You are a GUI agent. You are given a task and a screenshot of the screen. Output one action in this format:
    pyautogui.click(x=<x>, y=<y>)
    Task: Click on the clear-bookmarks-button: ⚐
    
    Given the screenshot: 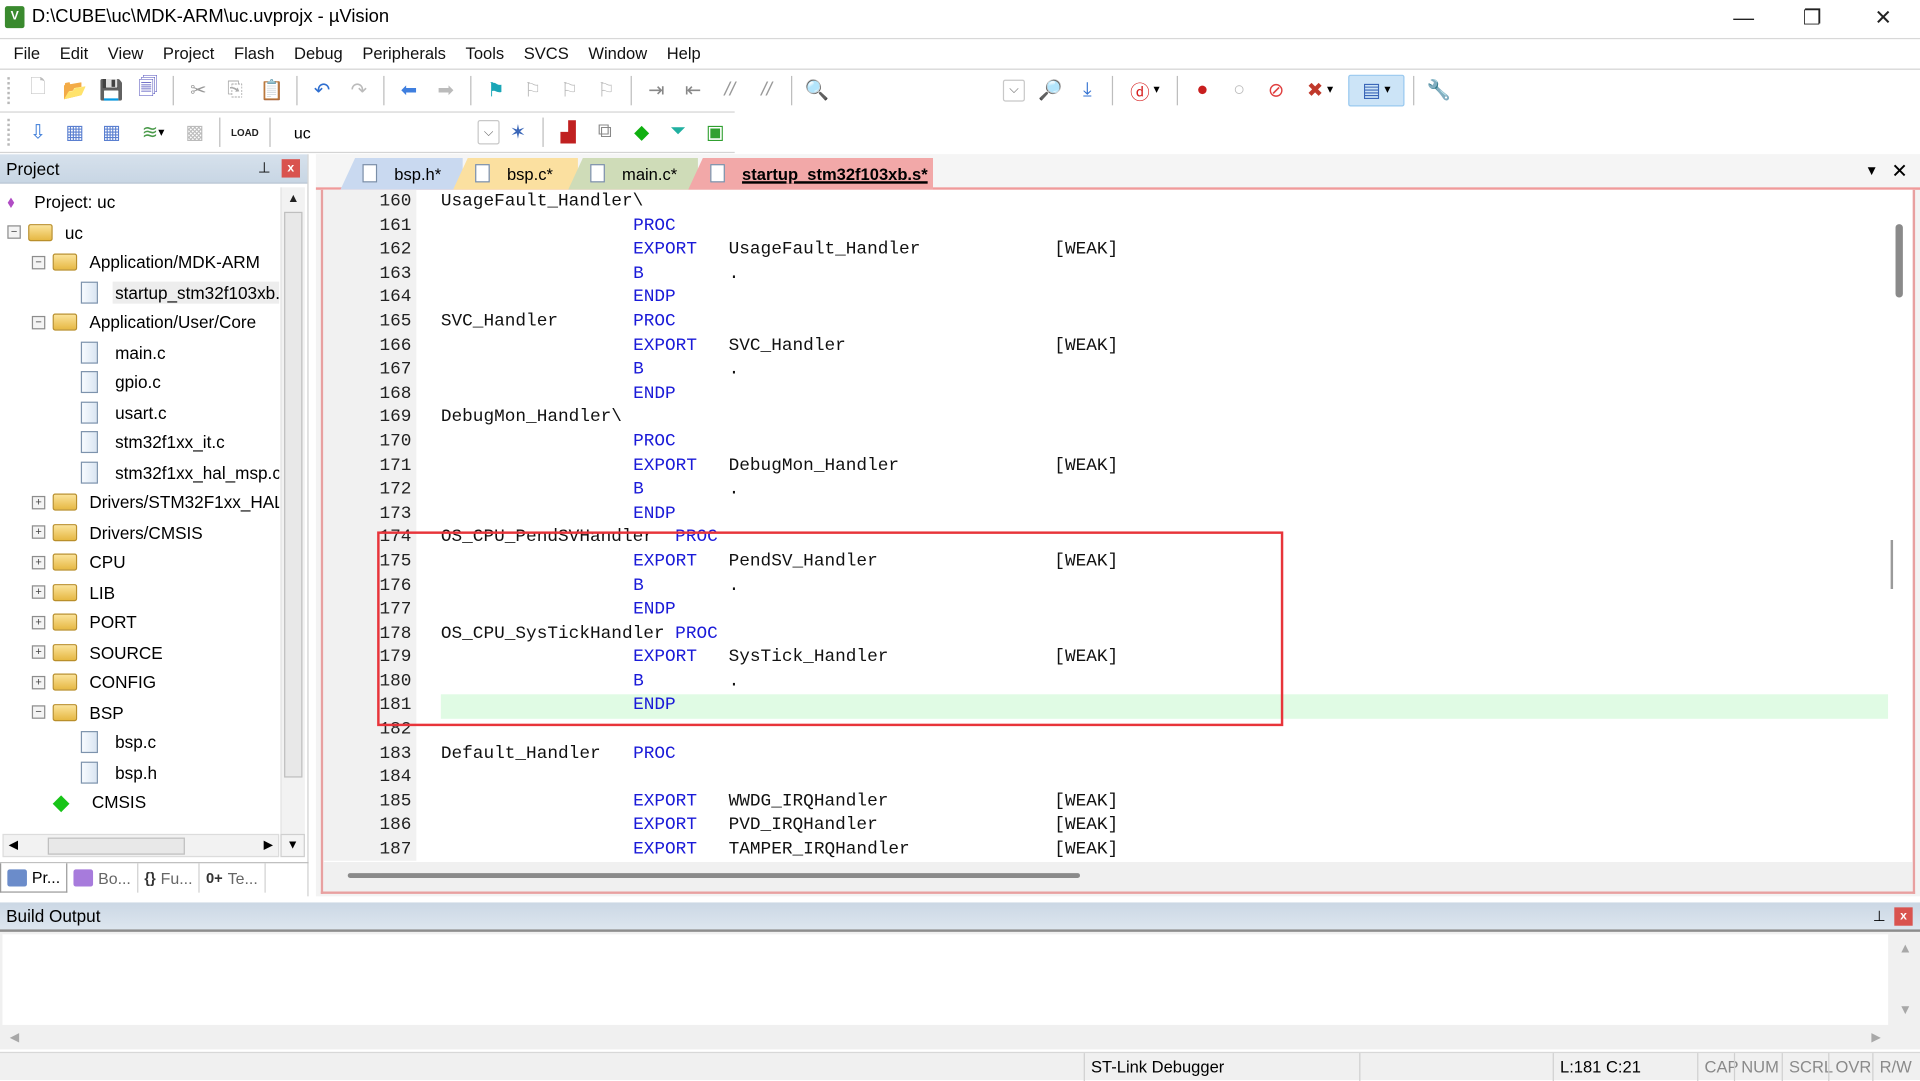 What is the action you would take?
    pyautogui.click(x=606, y=90)
    